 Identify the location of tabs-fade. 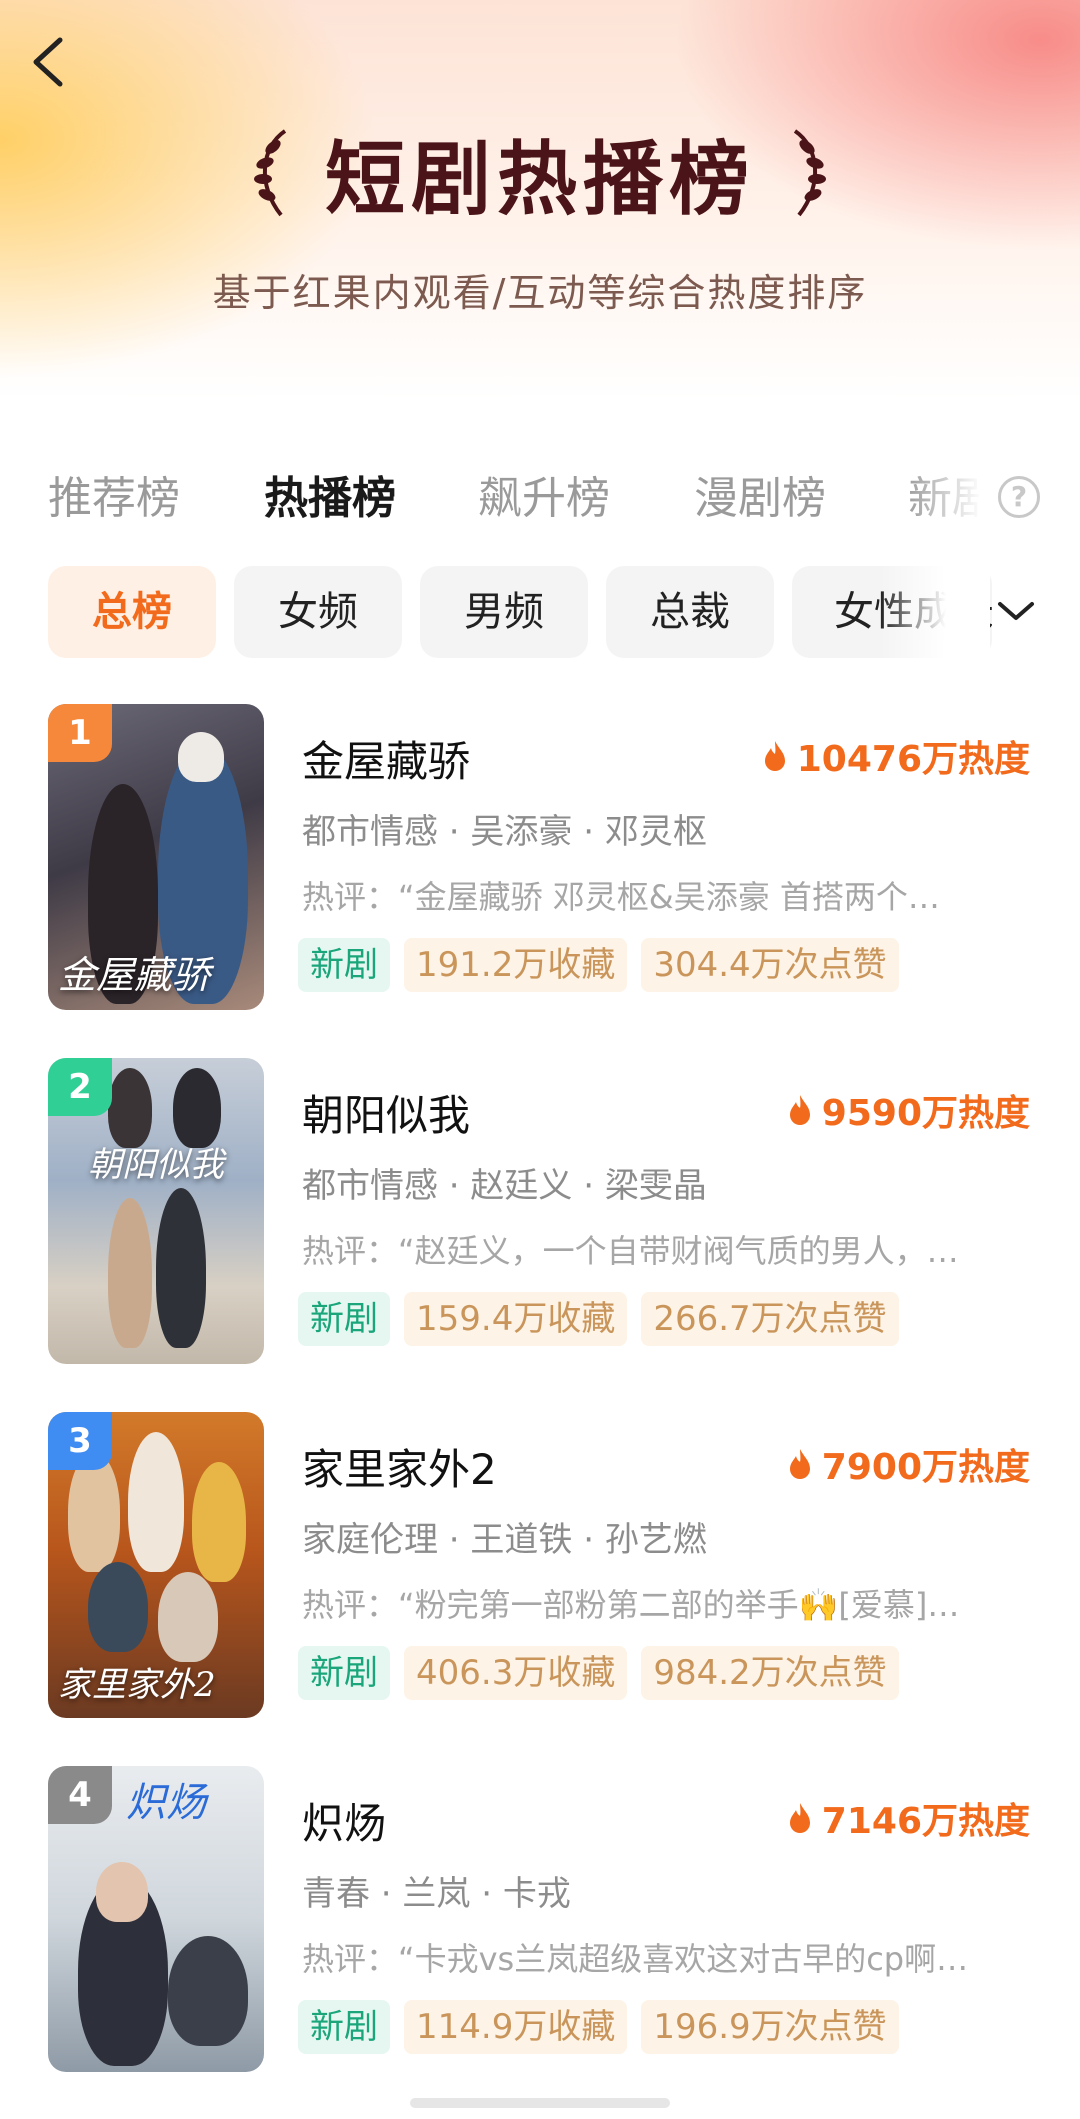
(950, 497).